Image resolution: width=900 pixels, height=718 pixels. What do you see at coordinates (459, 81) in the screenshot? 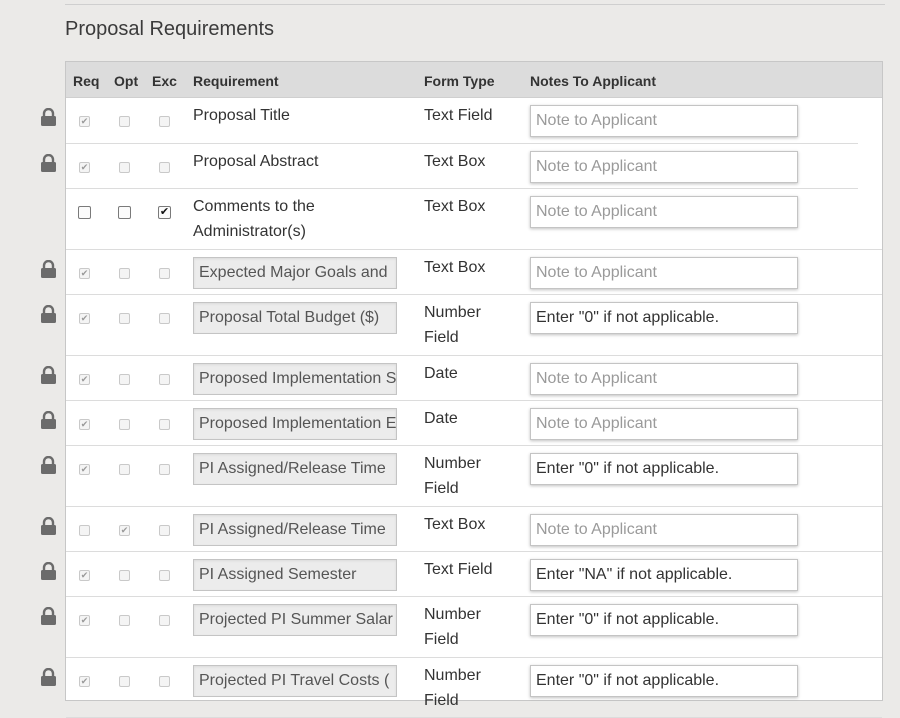
I see `header-form-type: Form Type` at bounding box center [459, 81].